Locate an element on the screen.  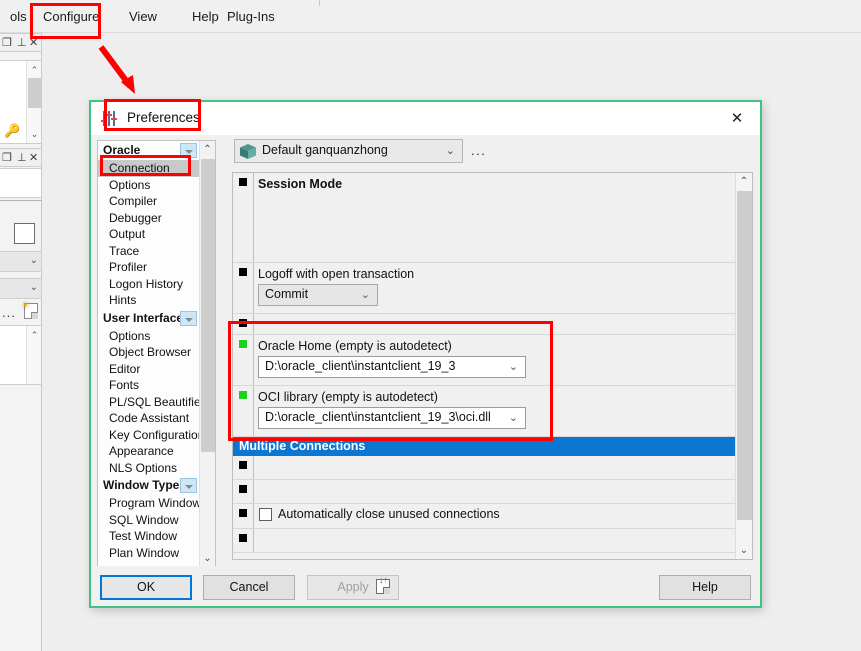
left-docked-panel: ❐ ⊥ ✕ ⌃ ⌄ 🔑 ❐ ⊥ ✕ ⌄ ⌄ ... ✳ ⌃ is located at coordinates (21, 342).